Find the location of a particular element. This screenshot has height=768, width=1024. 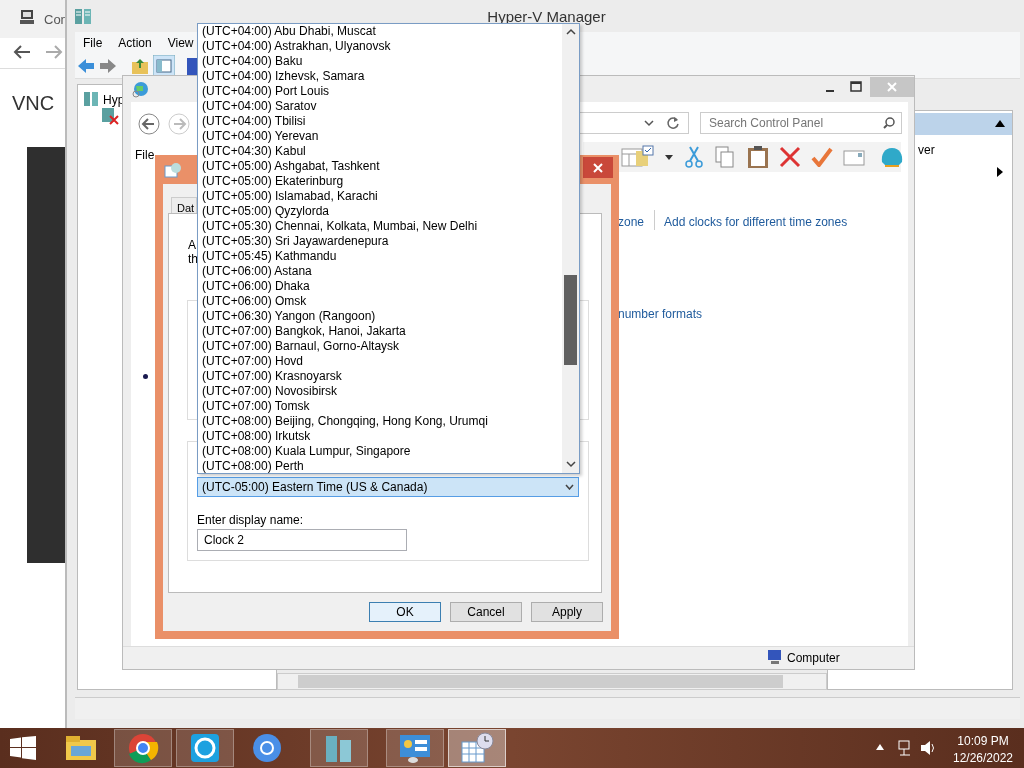

back-arrow-icon is located at coordinates (86, 66).